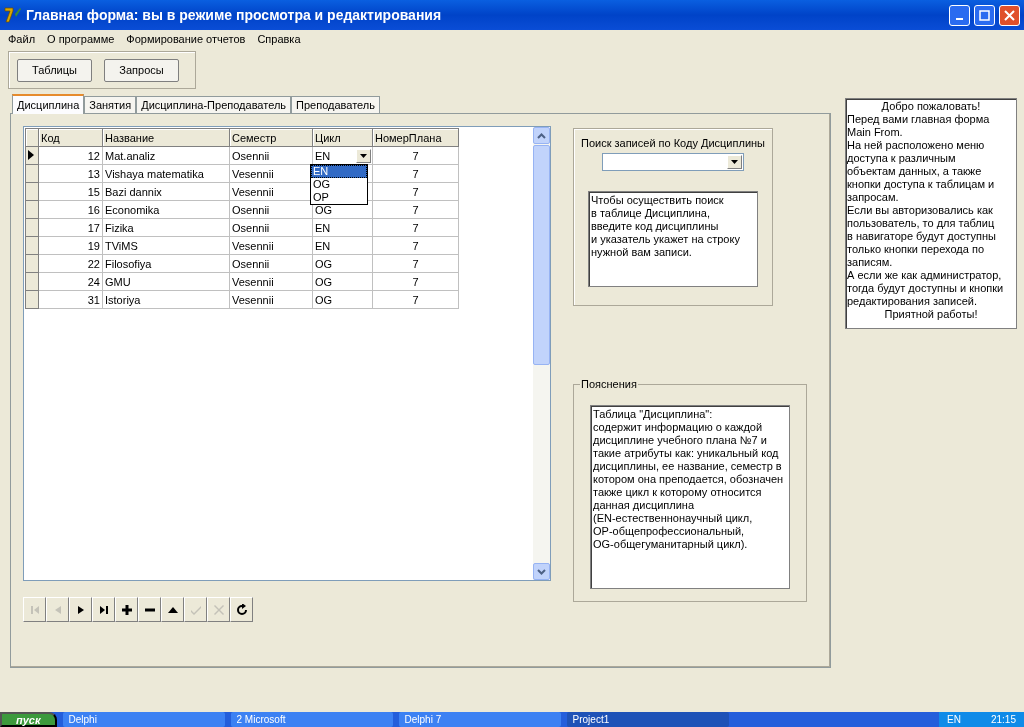 The width and height of the screenshot is (1024, 727). Describe the element at coordinates (48, 104) in the screenshot. I see `tab: Дисциплина` at that location.